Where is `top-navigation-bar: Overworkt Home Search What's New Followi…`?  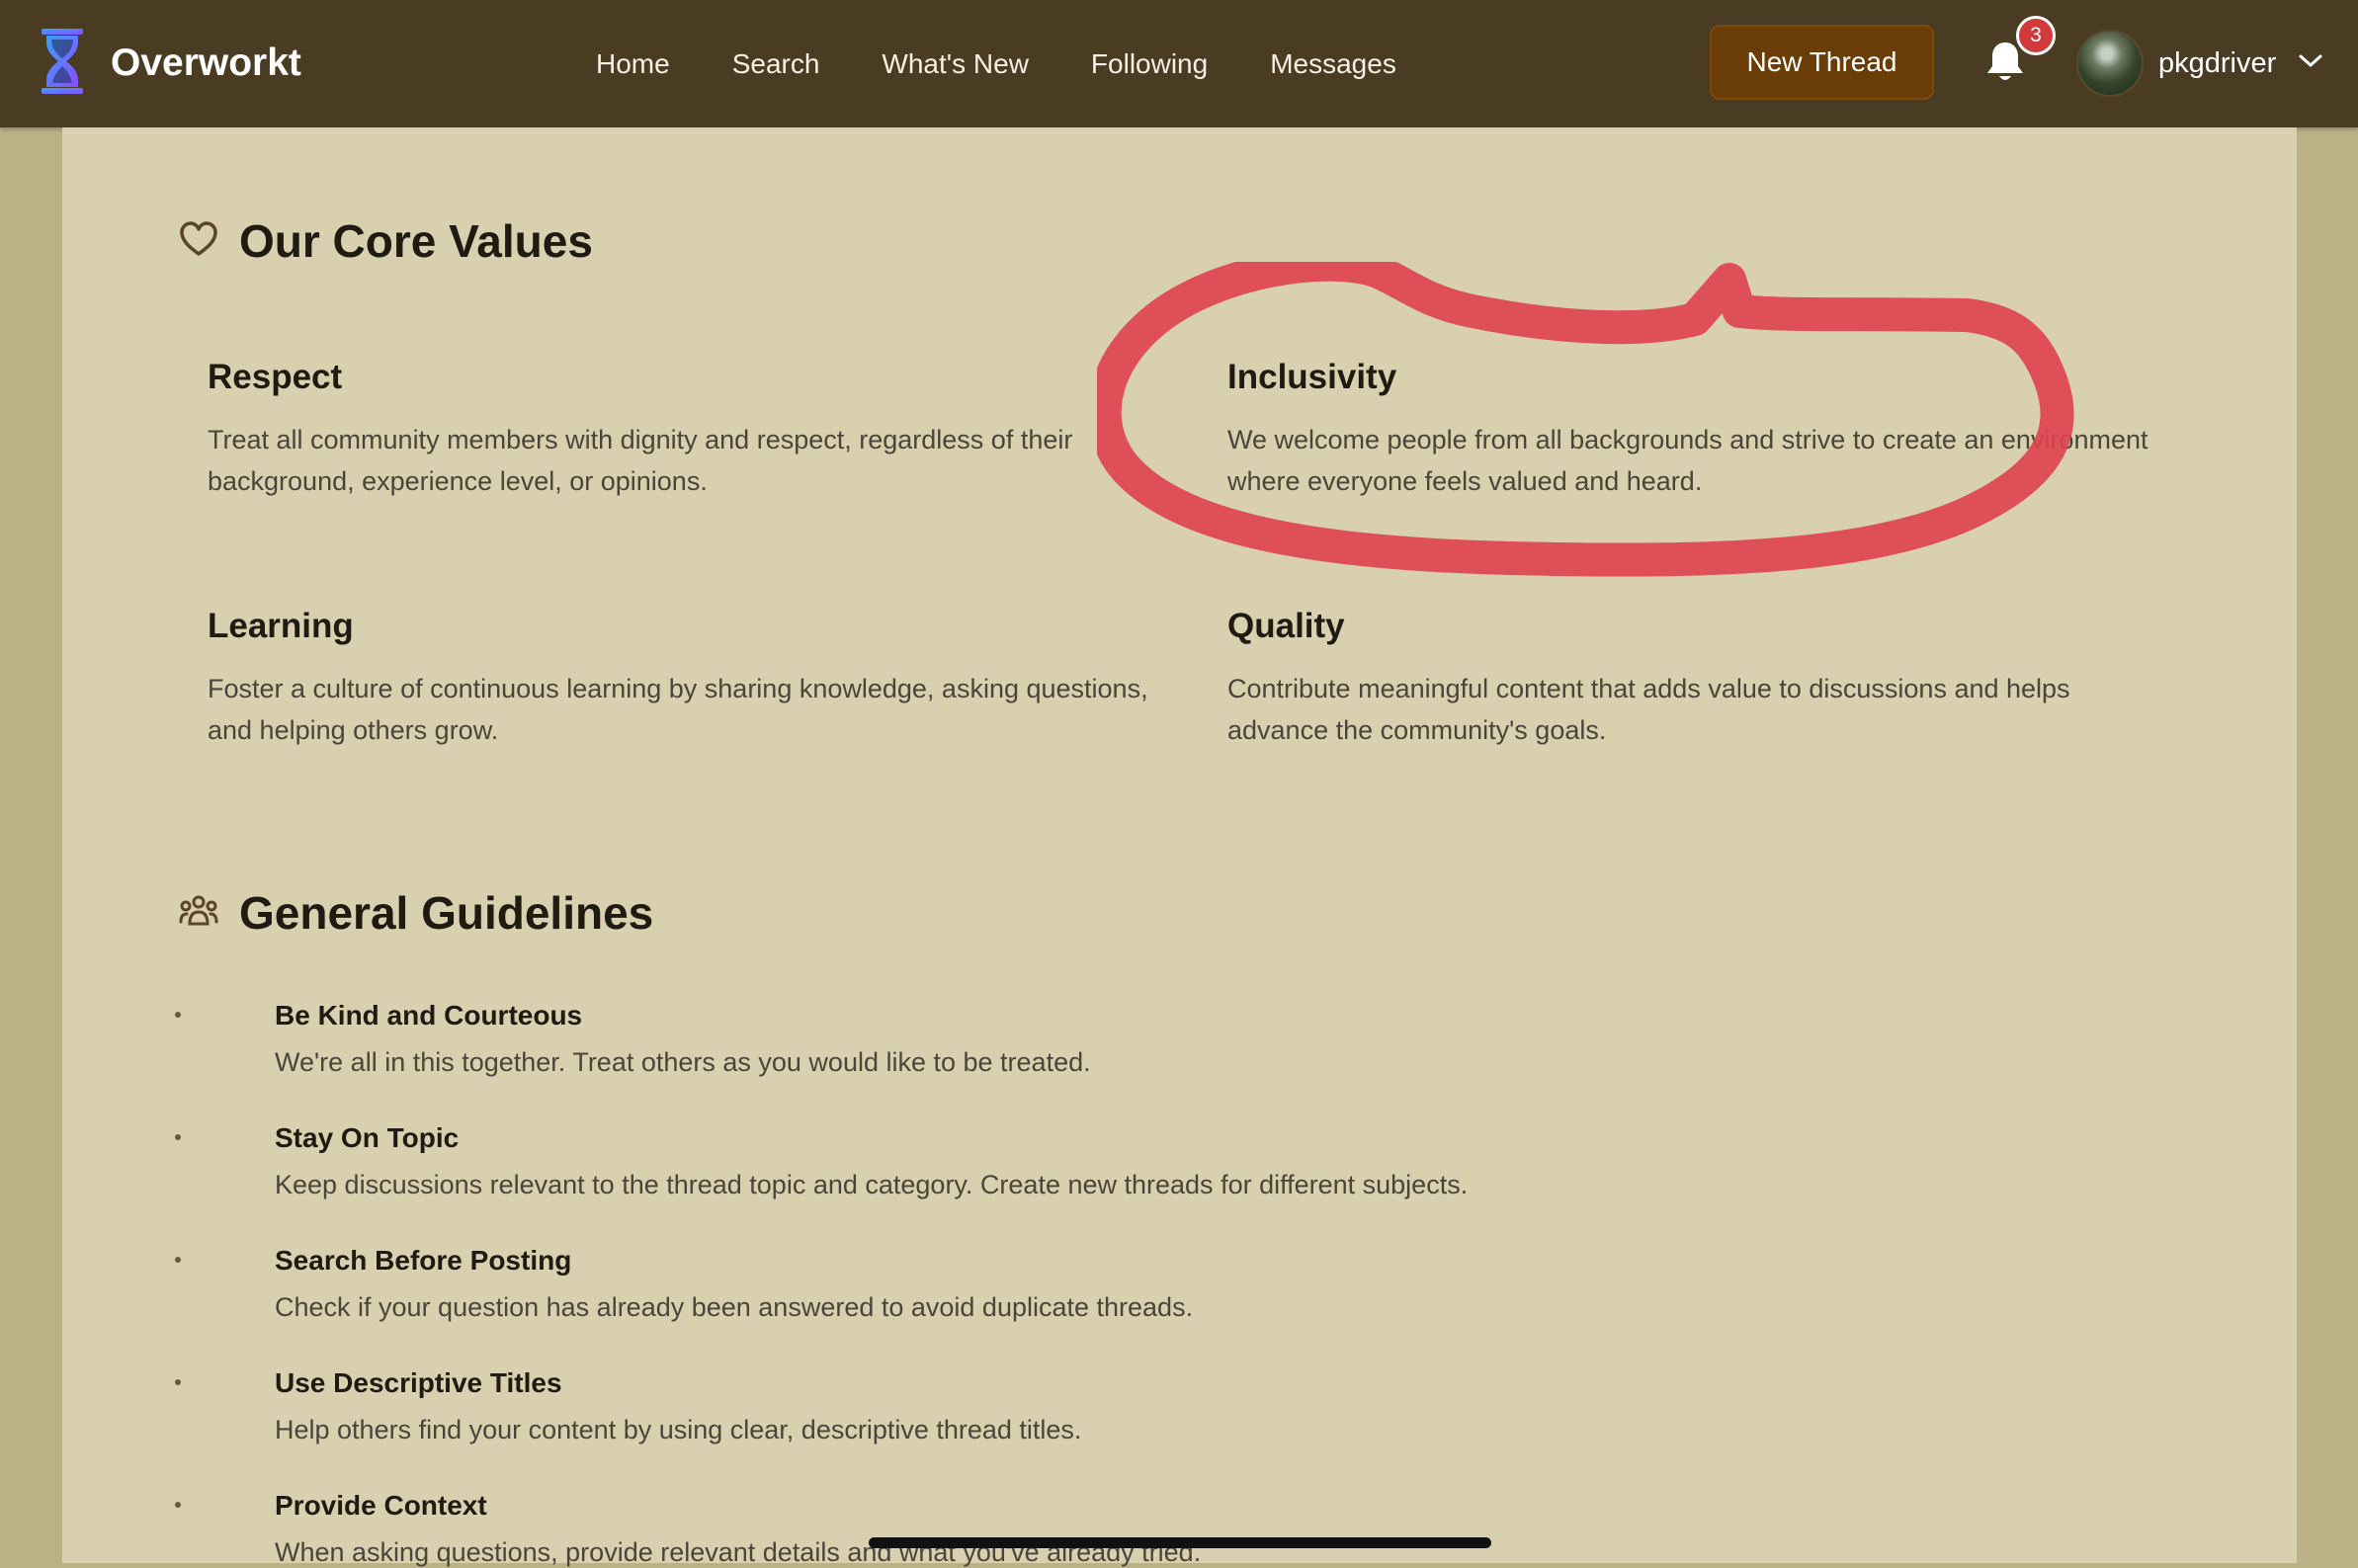
top-navigation-bar: Overworkt Home Search What's New Followi… is located at coordinates (1179, 63).